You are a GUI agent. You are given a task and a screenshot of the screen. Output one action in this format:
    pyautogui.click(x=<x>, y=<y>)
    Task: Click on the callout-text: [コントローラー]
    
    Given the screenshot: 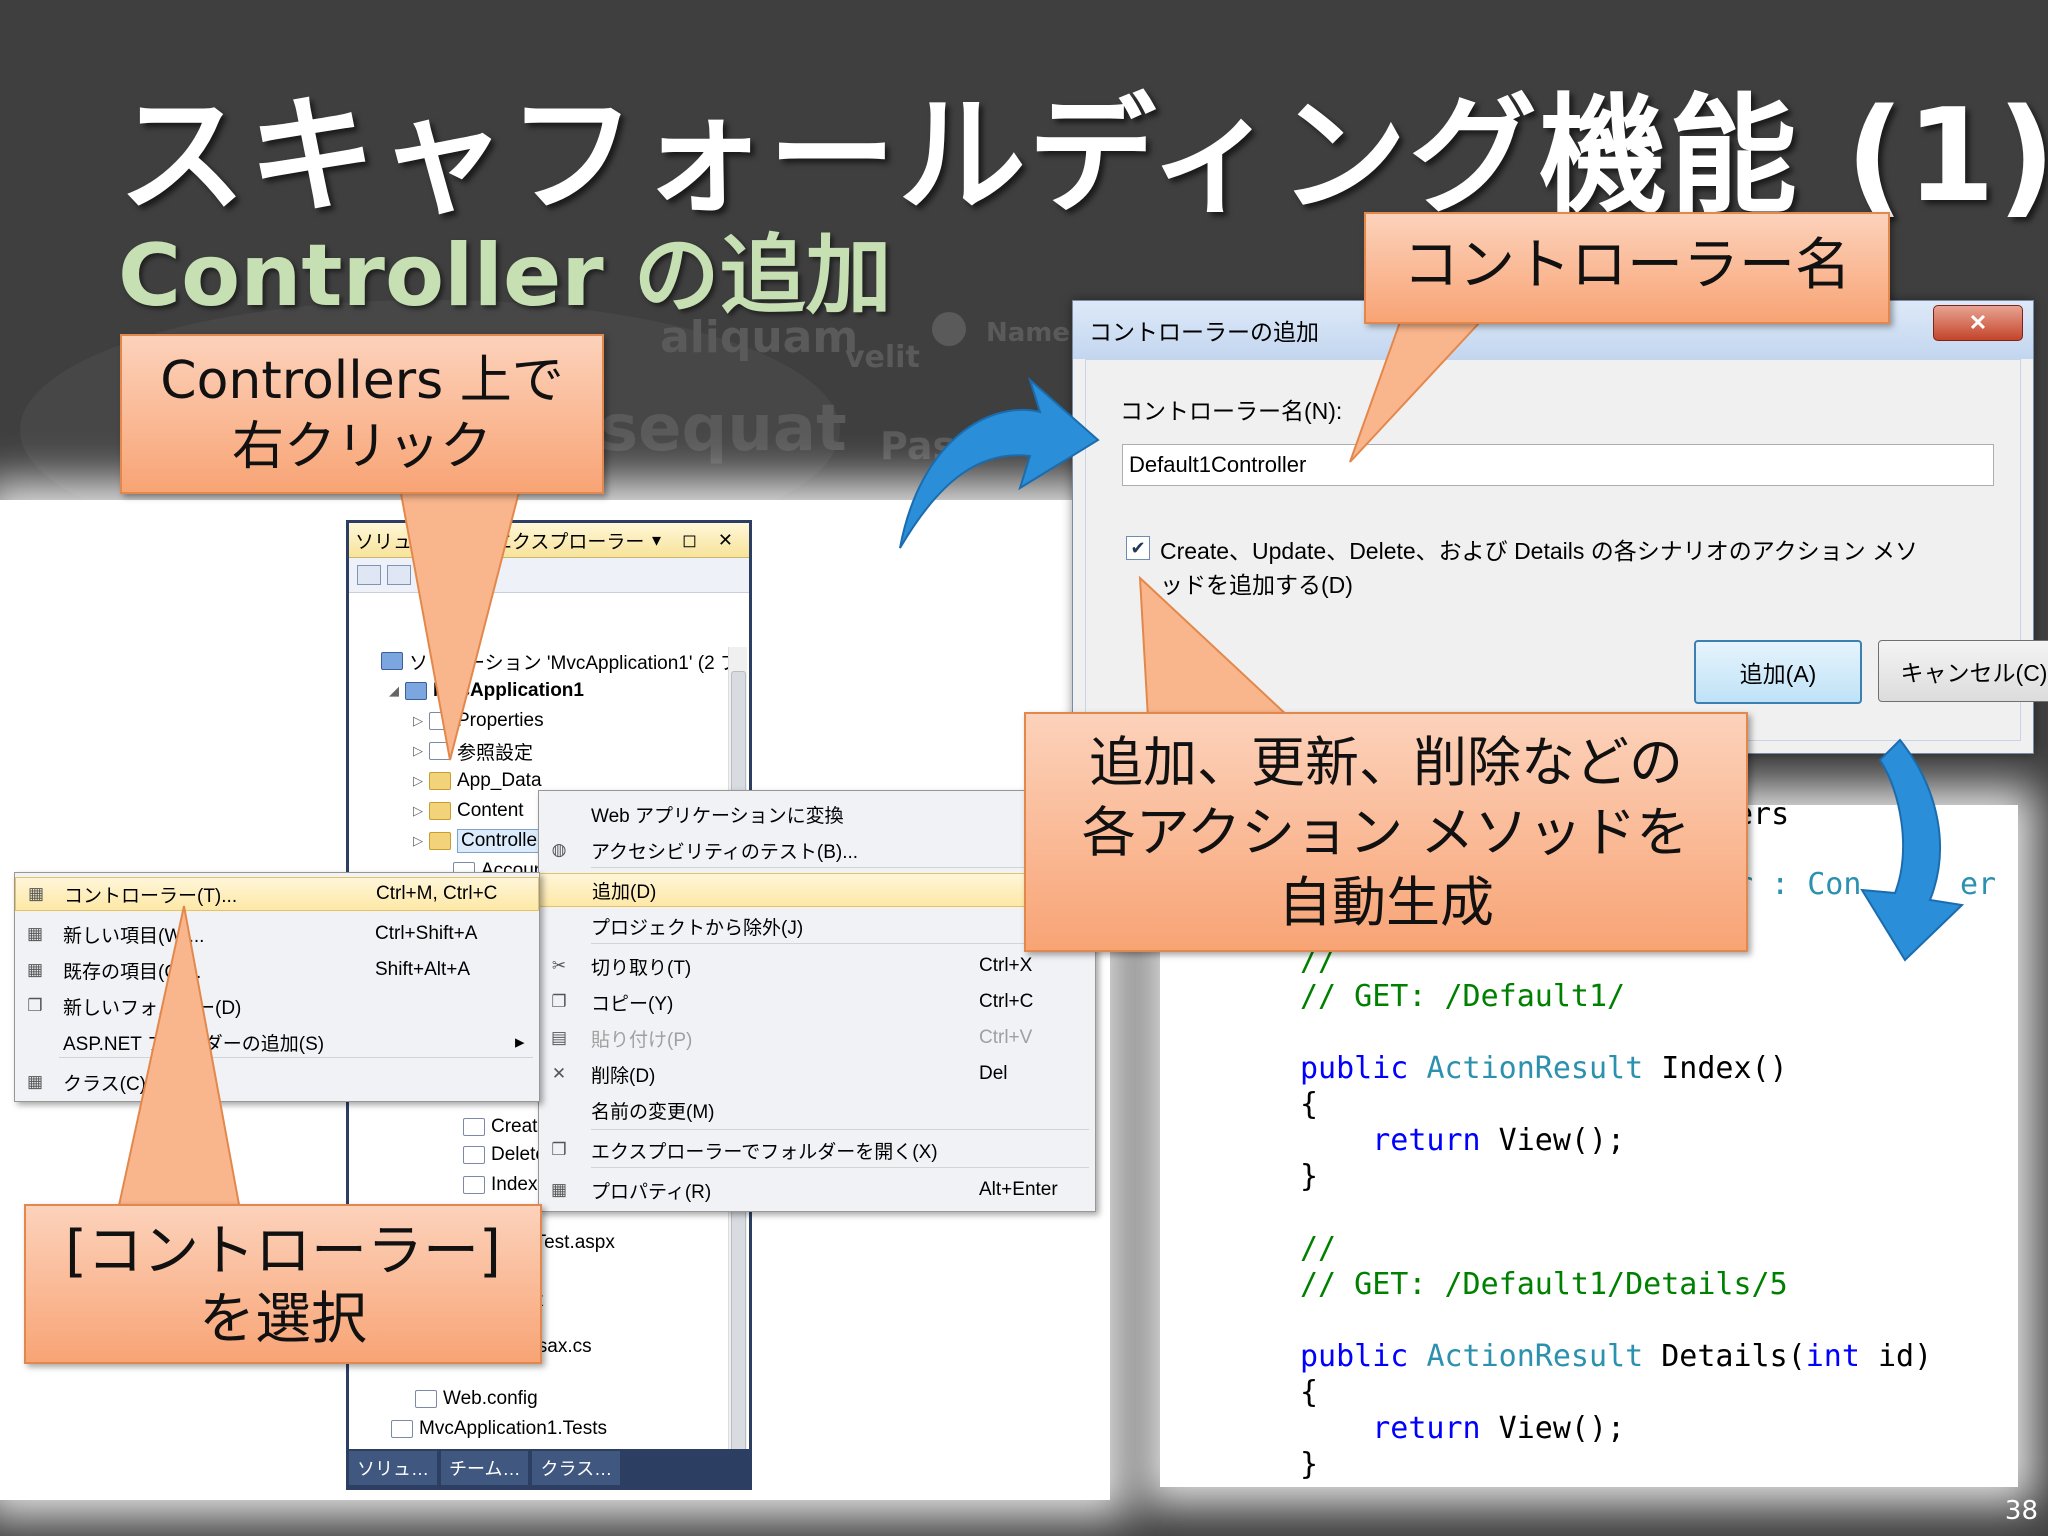 What is the action you would take?
    pyautogui.click(x=283, y=1251)
    